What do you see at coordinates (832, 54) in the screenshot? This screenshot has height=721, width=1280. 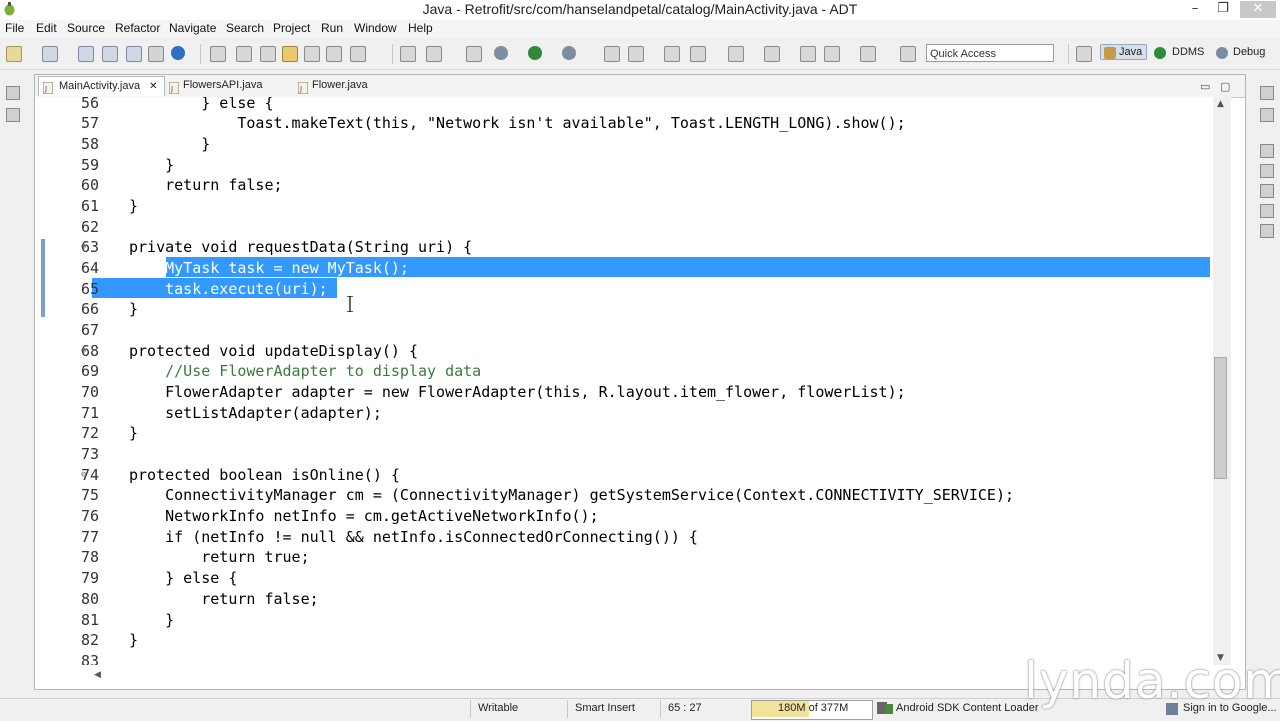 I see `forward-icon` at bounding box center [832, 54].